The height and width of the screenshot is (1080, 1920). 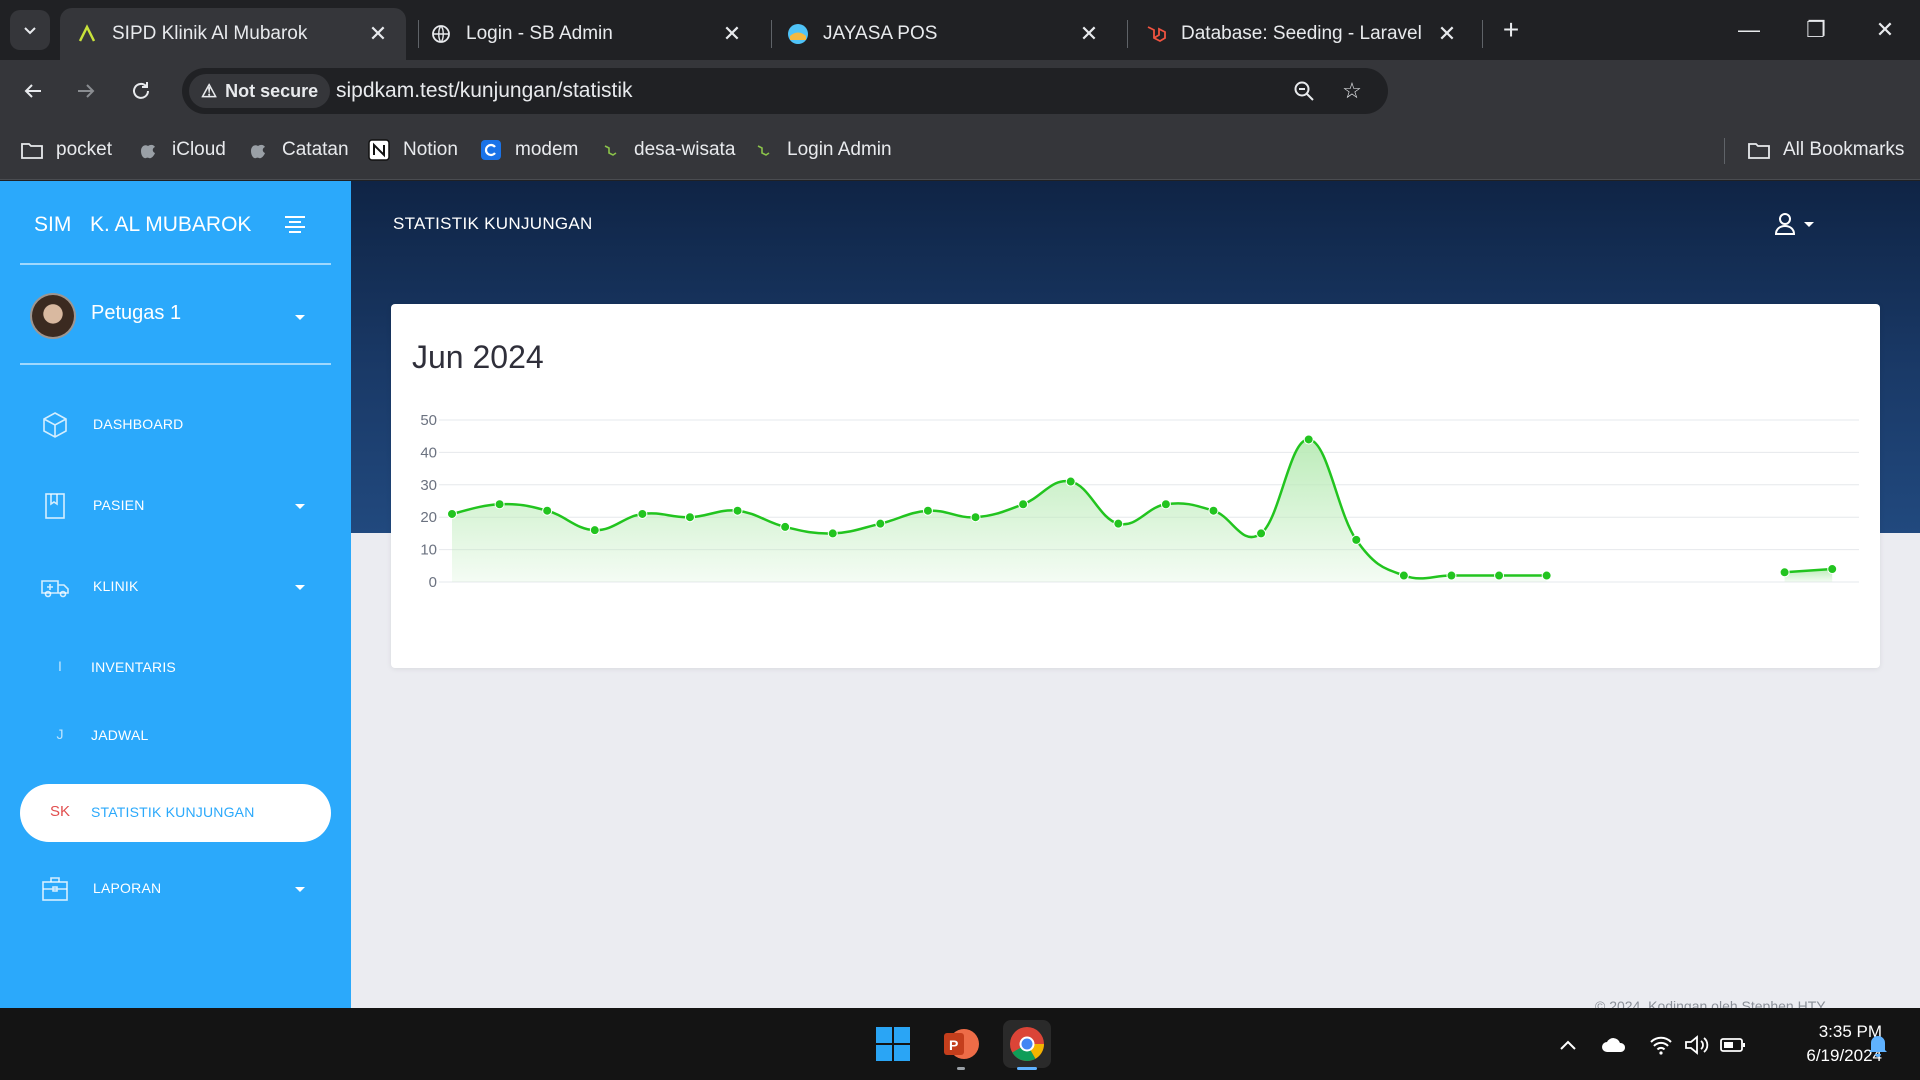 I want to click on sidebar-item-label: PASIEN, so click(x=119, y=505).